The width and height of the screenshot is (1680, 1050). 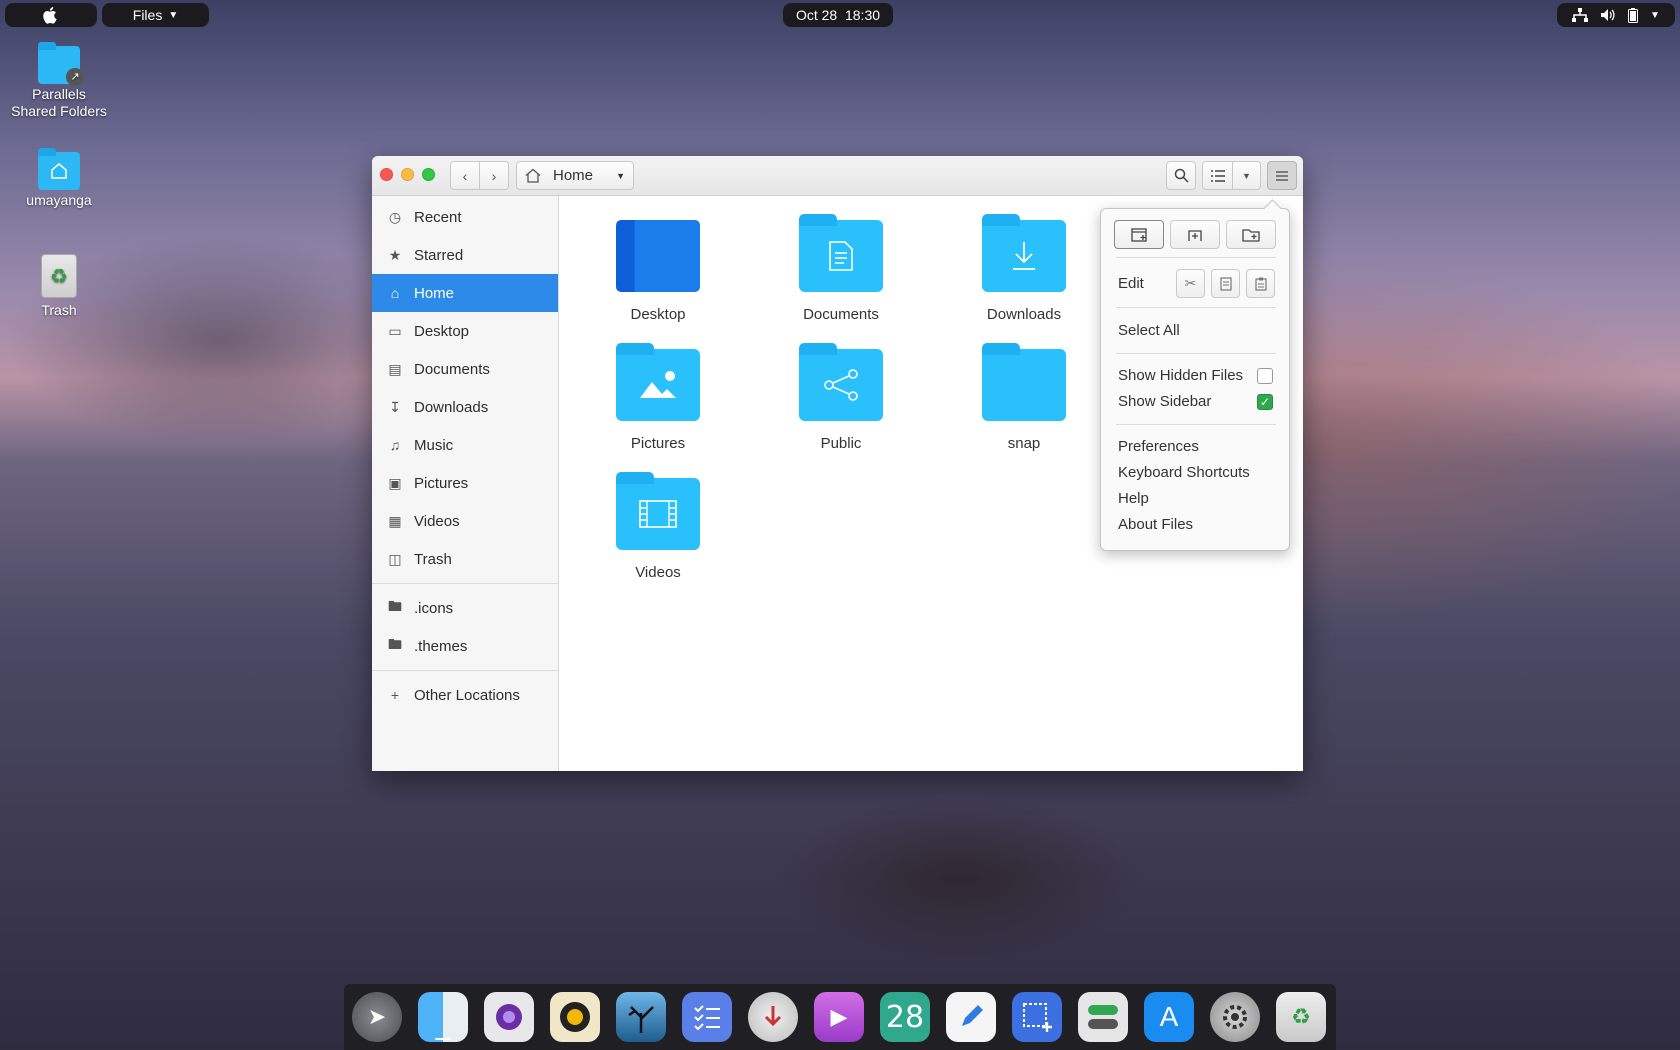 What do you see at coordinates (428, 174) in the screenshot?
I see `maximize-window-button` at bounding box center [428, 174].